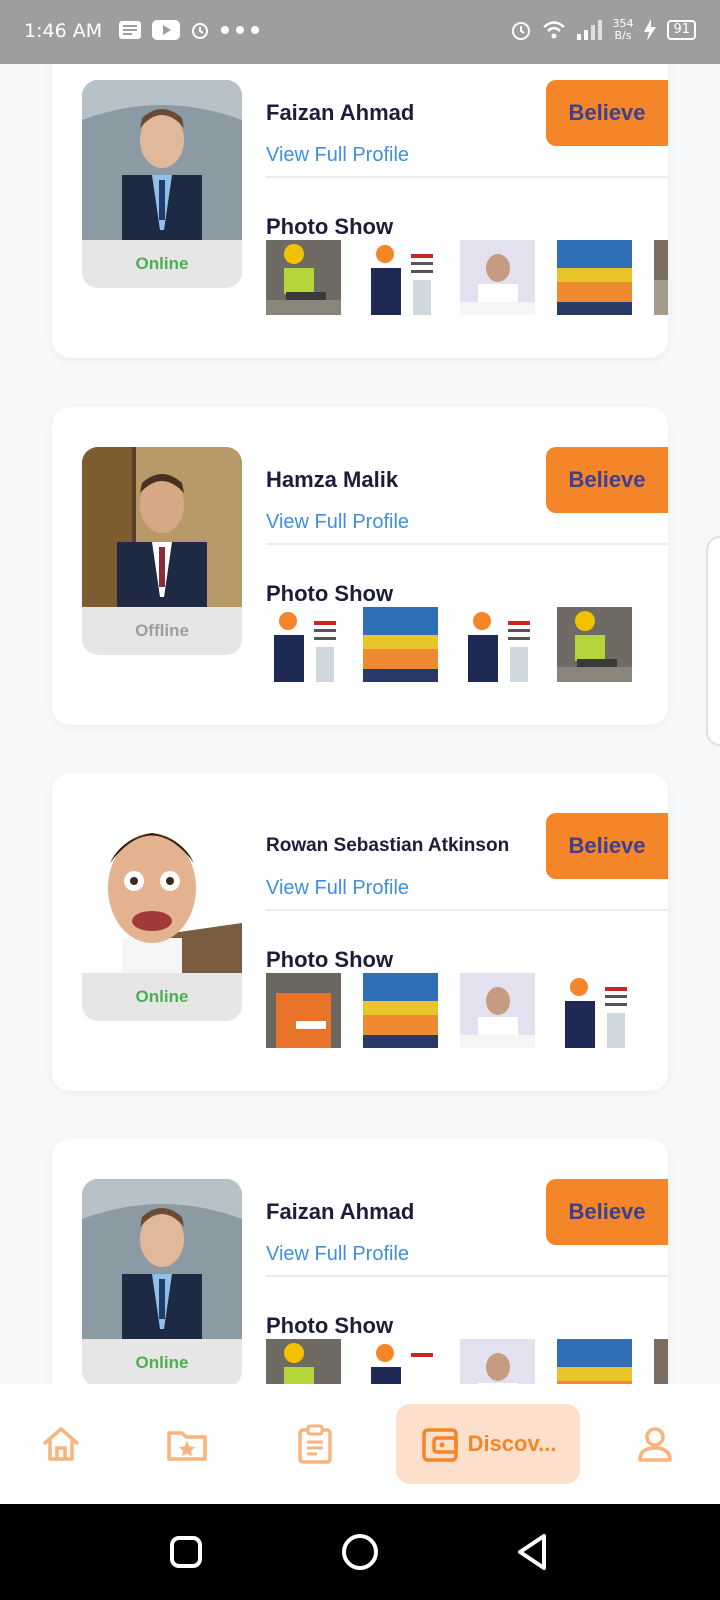 This screenshot has height=1600, width=720. I want to click on charging-icon, so click(650, 30).